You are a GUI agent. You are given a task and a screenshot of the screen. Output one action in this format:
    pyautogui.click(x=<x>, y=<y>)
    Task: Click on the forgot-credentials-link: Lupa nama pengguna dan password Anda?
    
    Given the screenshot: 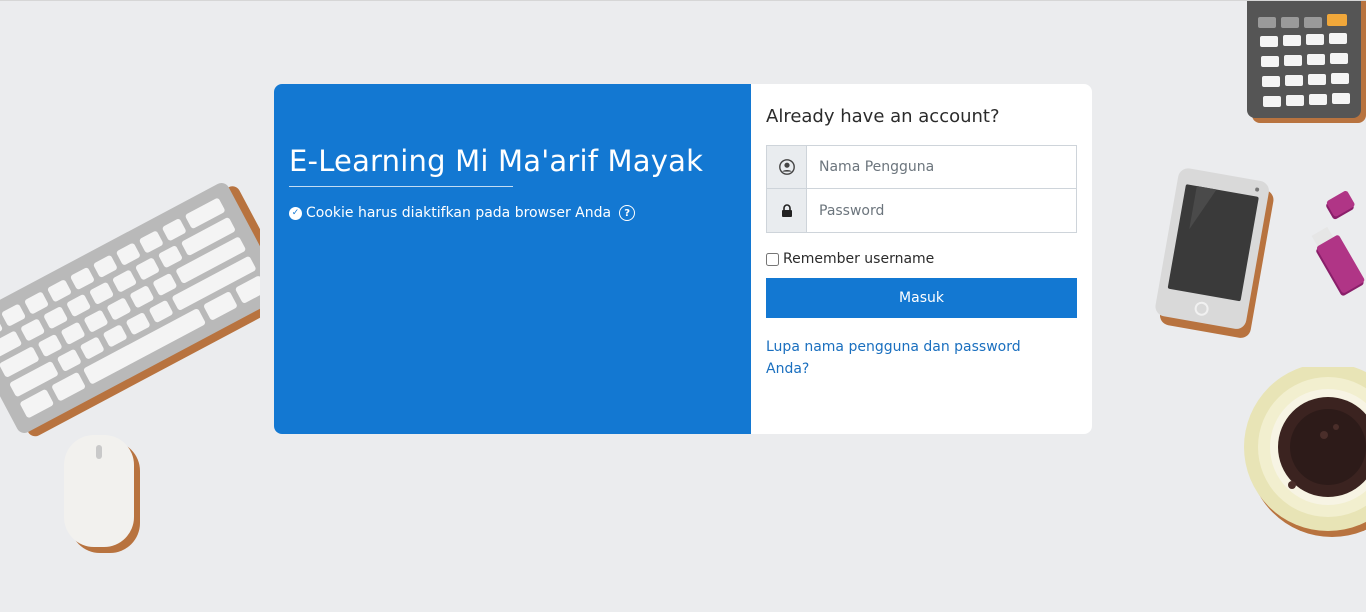 What is the action you would take?
    pyautogui.click(x=916, y=358)
    